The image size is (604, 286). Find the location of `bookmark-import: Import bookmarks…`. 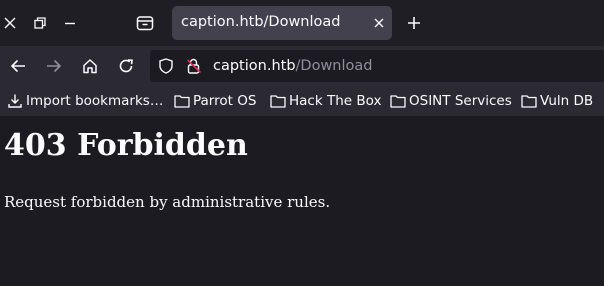

bookmark-import: Import bookmarks… is located at coordinates (85, 101).